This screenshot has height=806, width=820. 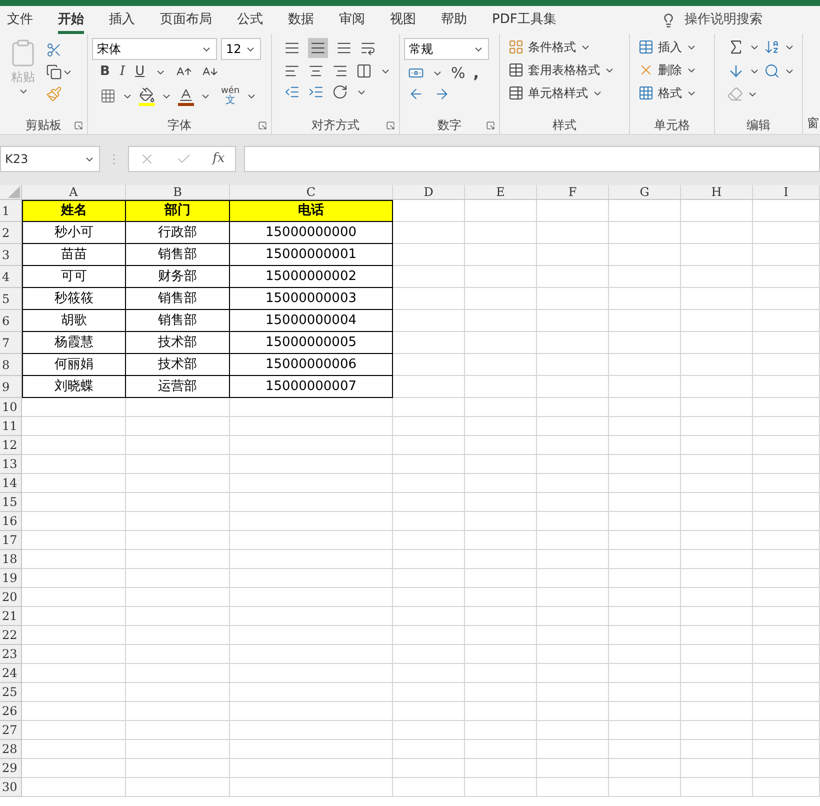 I want to click on scissors-icon, so click(x=54, y=50).